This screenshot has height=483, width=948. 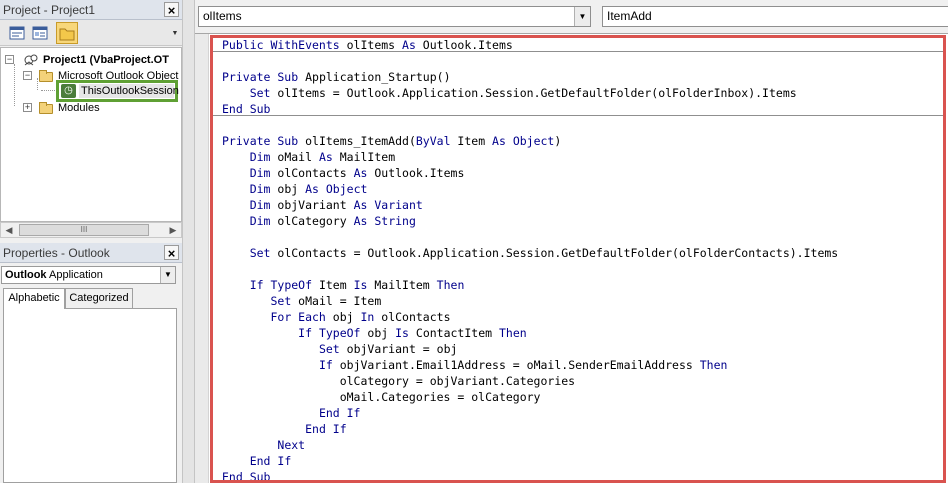 What do you see at coordinates (188, 241) in the screenshot?
I see `pane-splitter` at bounding box center [188, 241].